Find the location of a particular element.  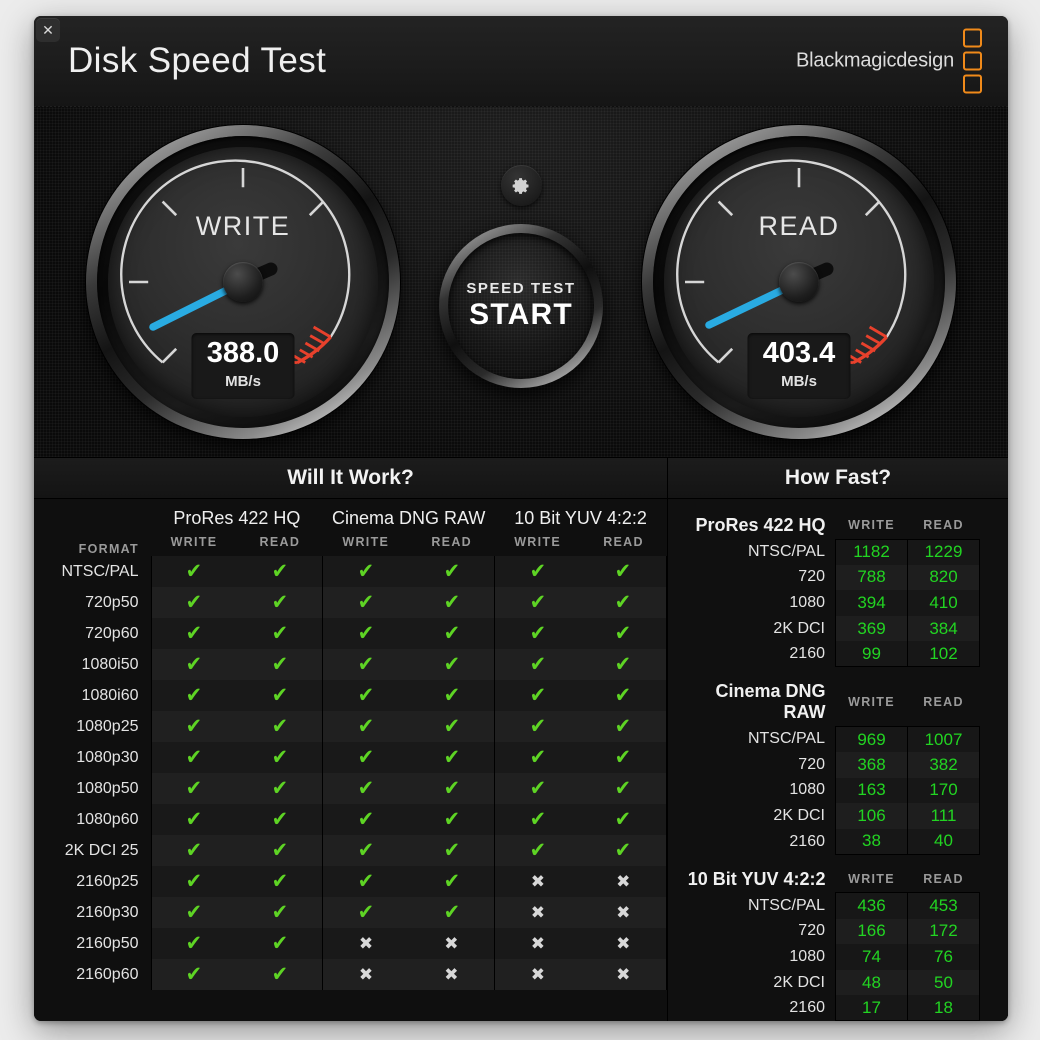

format-label: 1080p25 is located at coordinates (92, 726).